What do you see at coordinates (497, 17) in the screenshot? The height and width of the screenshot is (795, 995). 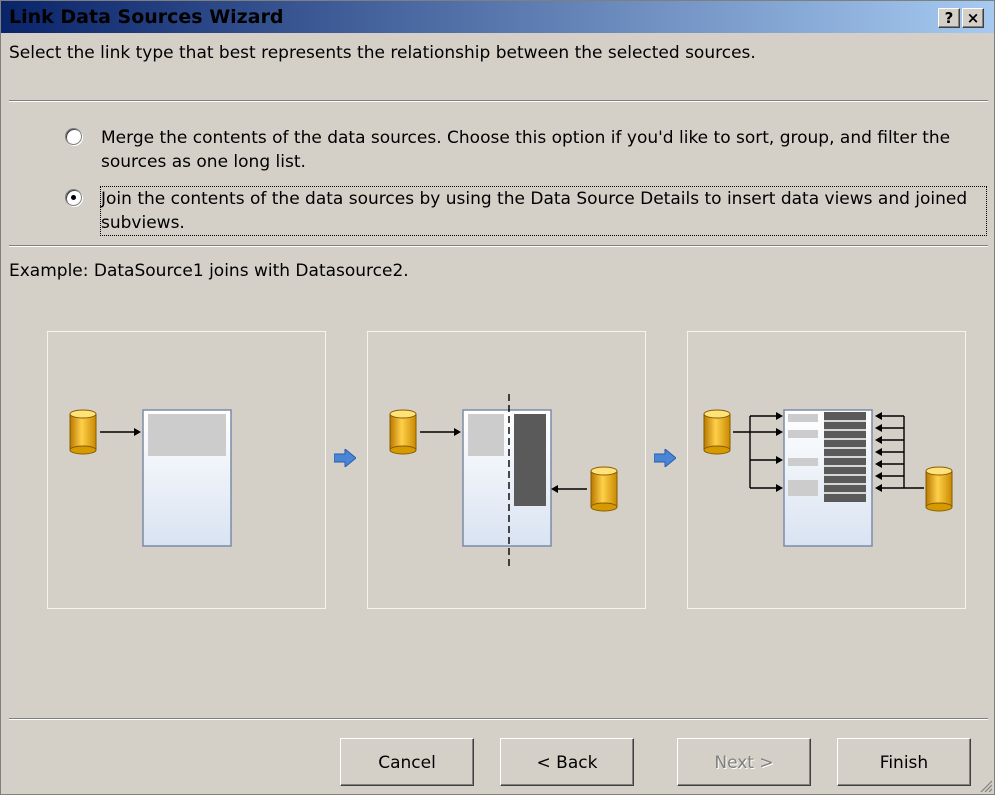 I see `title-bar: Link Data Sources Wizard ? ×` at bounding box center [497, 17].